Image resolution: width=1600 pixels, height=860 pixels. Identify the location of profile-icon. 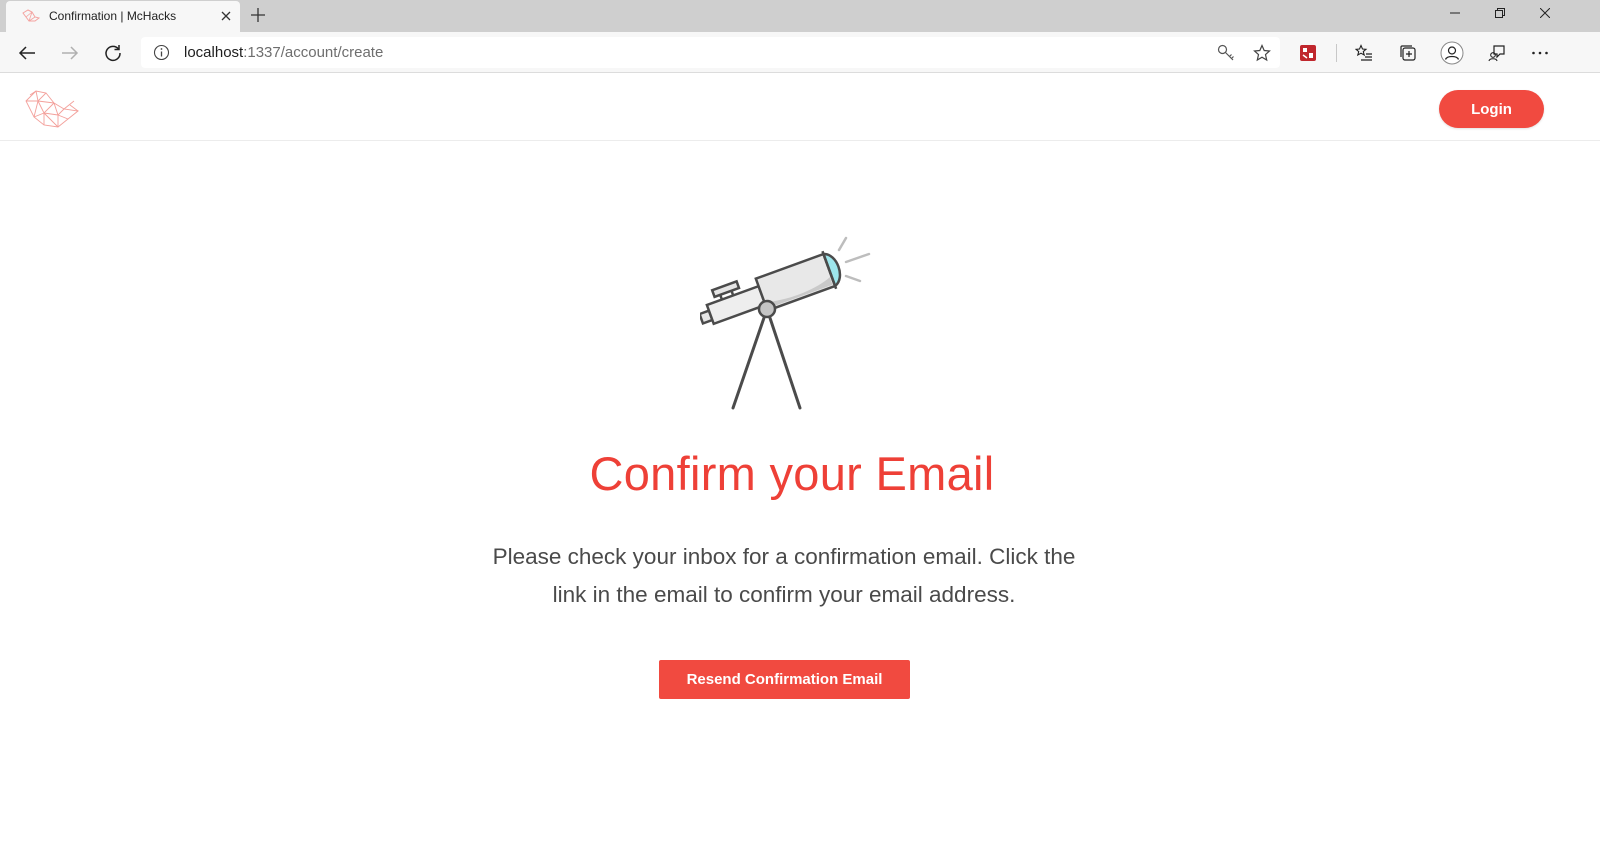
(1452, 53).